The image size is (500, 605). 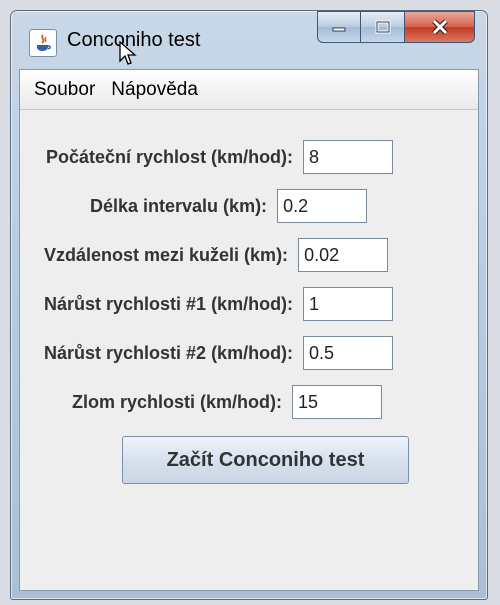 I want to click on field-row-cone-distance: Vzdálenost mezi kuželi (km):, so click(x=216, y=255).